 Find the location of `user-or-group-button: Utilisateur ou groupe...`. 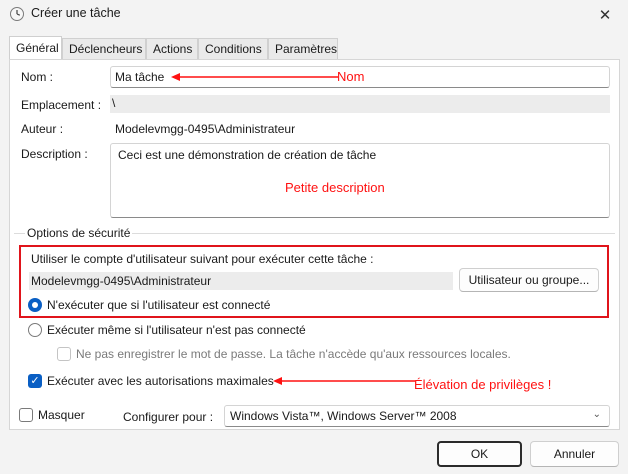

user-or-group-button: Utilisateur ou groupe... is located at coordinates (529, 280).